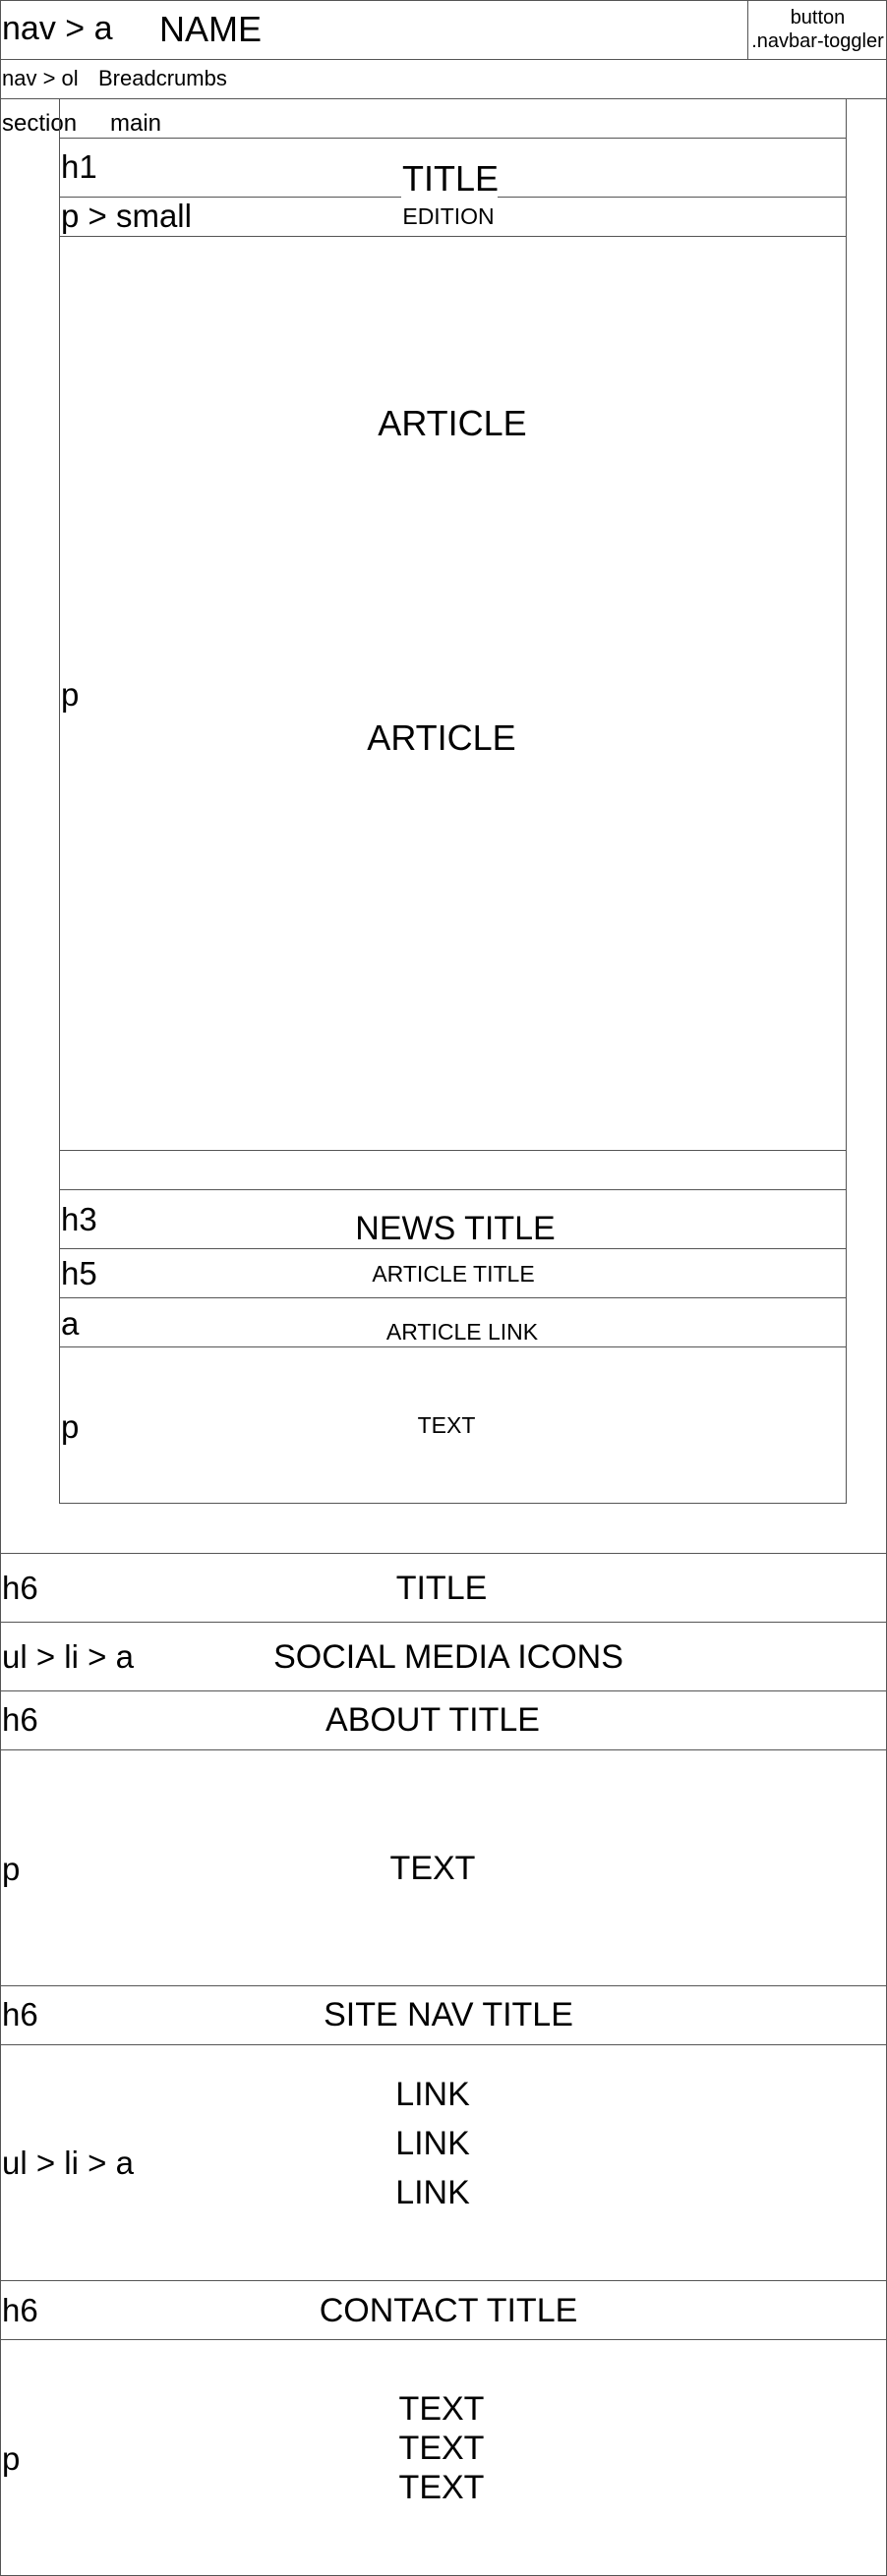 Image resolution: width=887 pixels, height=2576 pixels. What do you see at coordinates (451, 179) in the screenshot?
I see `page-title: TITLE` at bounding box center [451, 179].